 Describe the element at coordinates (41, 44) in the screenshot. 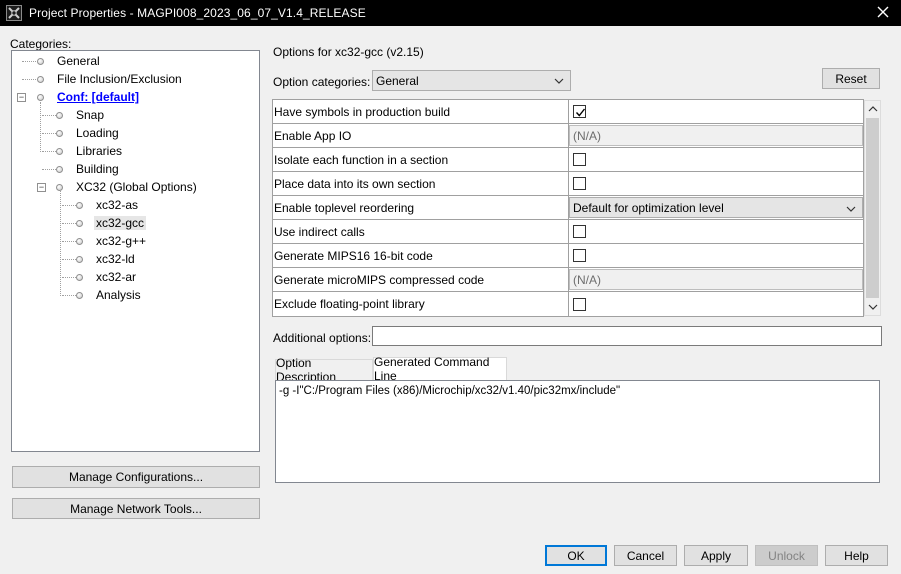

I see `categories-label: Categories:` at that location.